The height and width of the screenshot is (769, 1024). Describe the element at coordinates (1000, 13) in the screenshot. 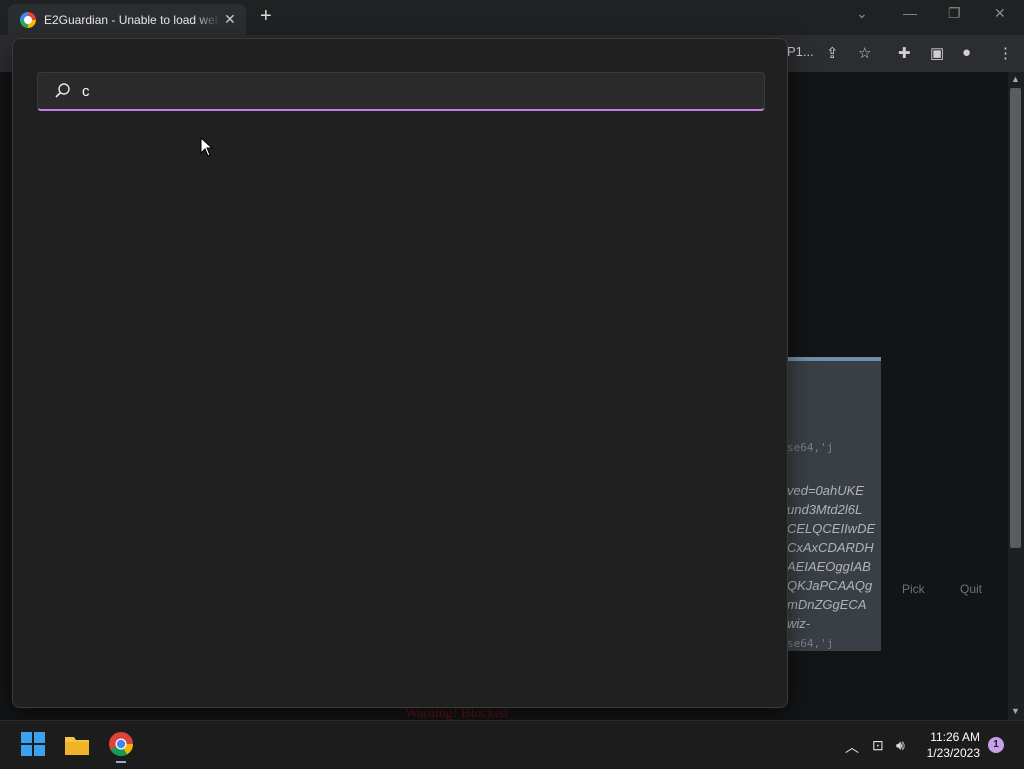

I see `close-window-icon: ✕` at that location.